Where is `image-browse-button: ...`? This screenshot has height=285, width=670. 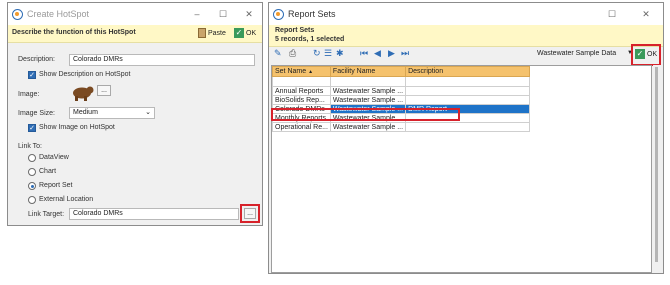
image-browse-button: ... is located at coordinates (104, 90).